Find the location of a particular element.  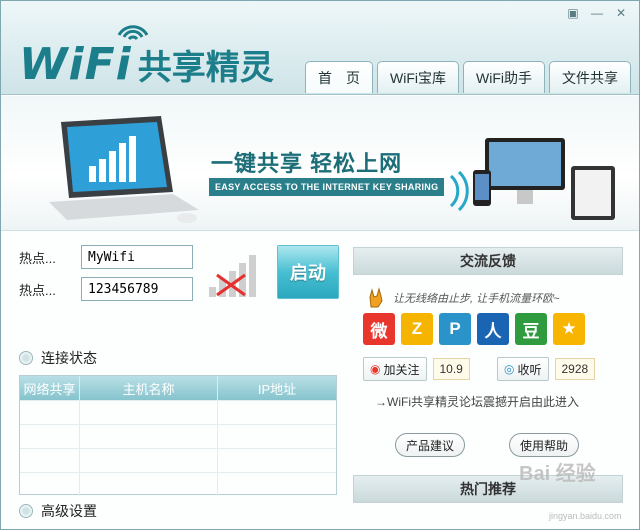

follow-button: ◉ 加关注 is located at coordinates (395, 369).